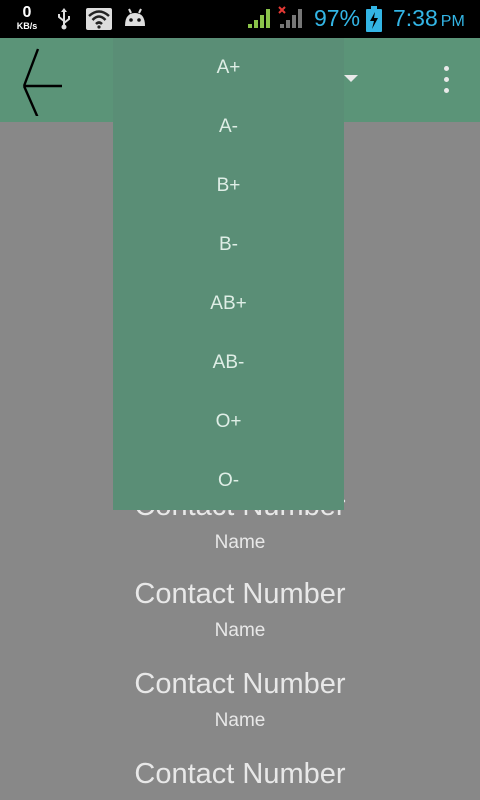 This screenshot has width=480, height=800. I want to click on dropdown-item: B-, so click(228, 244).